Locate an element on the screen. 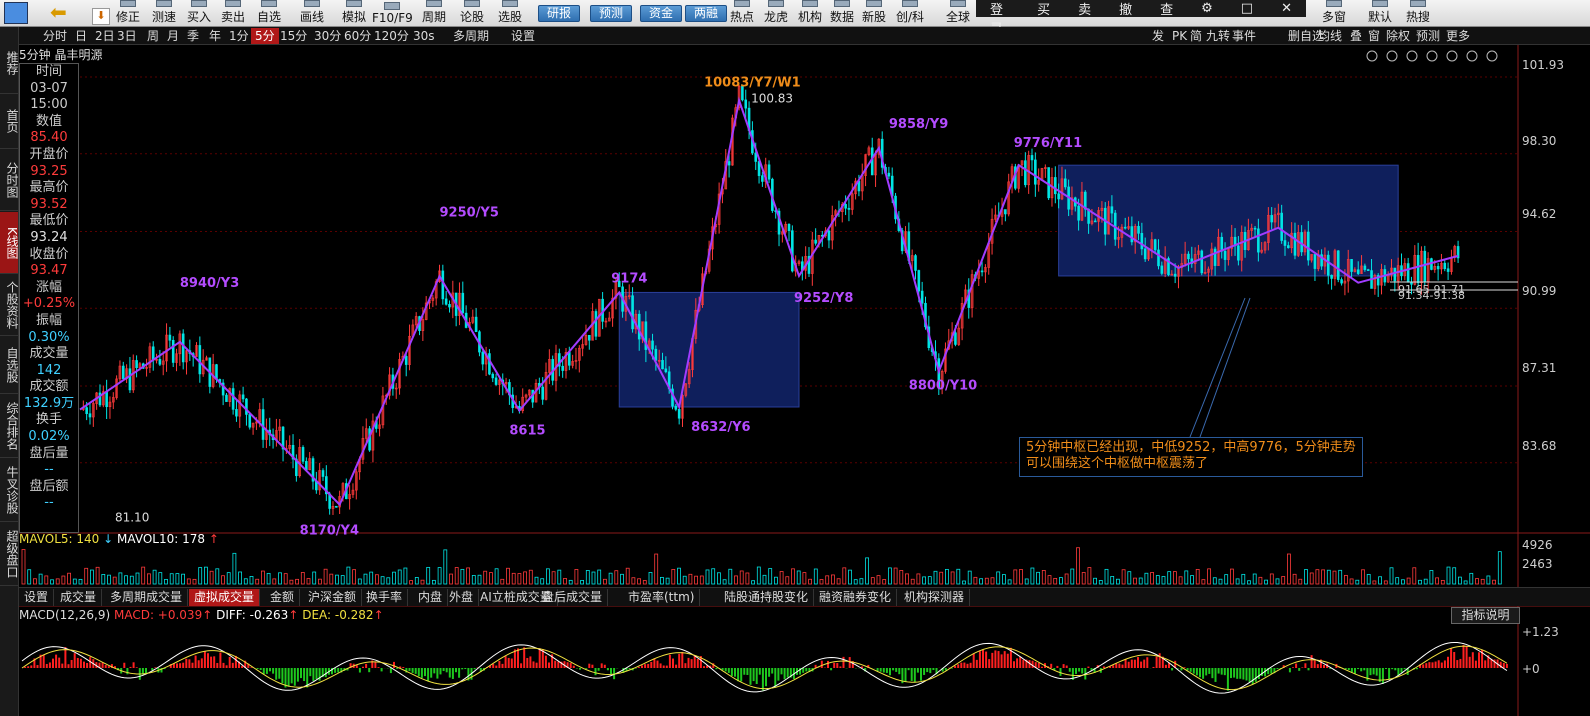 Image resolution: width=1590 pixels, height=716 pixels. indicator-tab: 机构探测器 is located at coordinates (935, 597).